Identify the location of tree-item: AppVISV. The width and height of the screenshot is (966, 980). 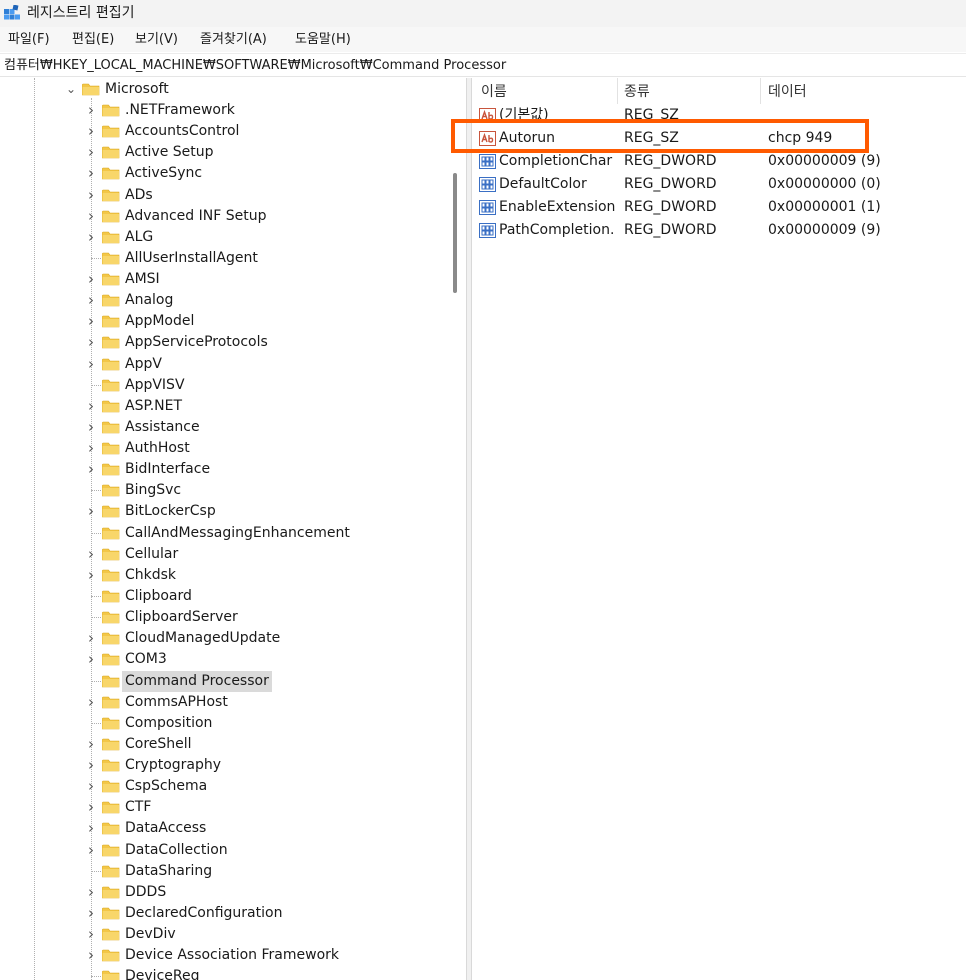
(225, 385).